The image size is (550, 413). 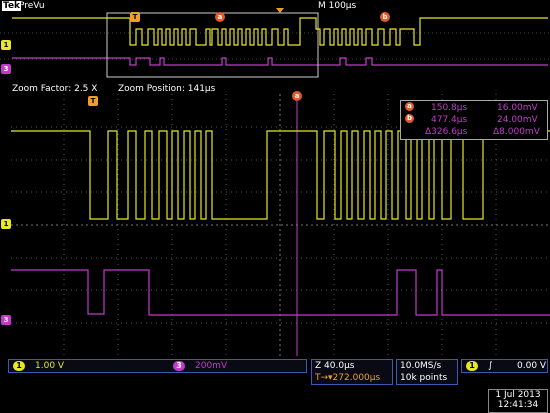 I want to click on sample-rate: 10.0MS/s, so click(x=421, y=366).